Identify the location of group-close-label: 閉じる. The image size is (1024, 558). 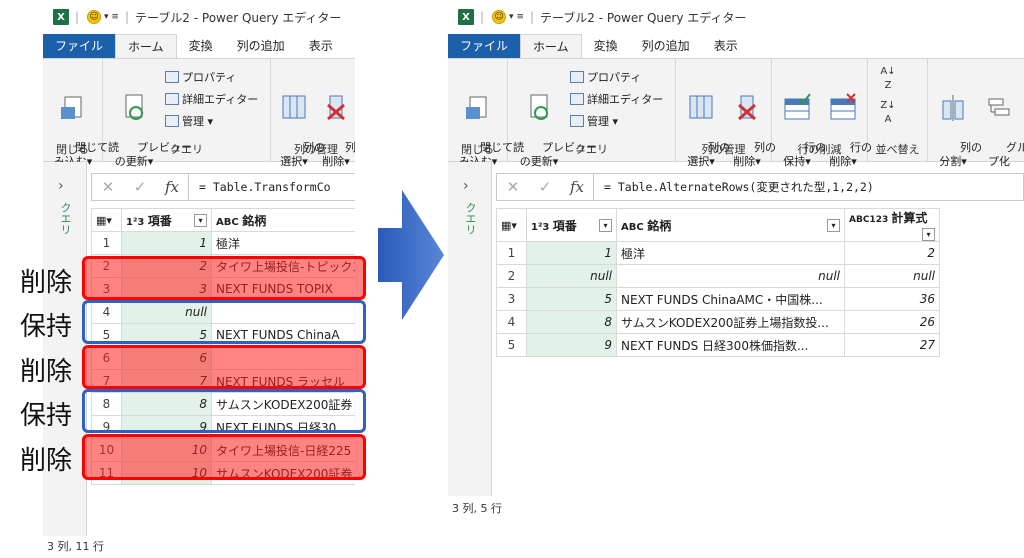
(477, 149).